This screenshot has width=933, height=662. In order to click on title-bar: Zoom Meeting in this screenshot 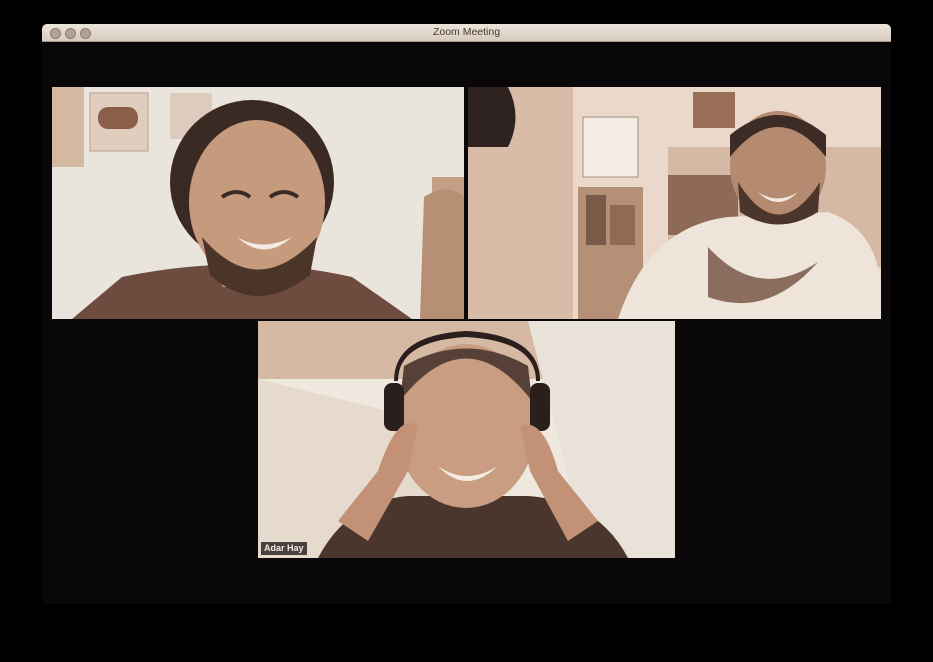, I will do `click(466, 33)`.